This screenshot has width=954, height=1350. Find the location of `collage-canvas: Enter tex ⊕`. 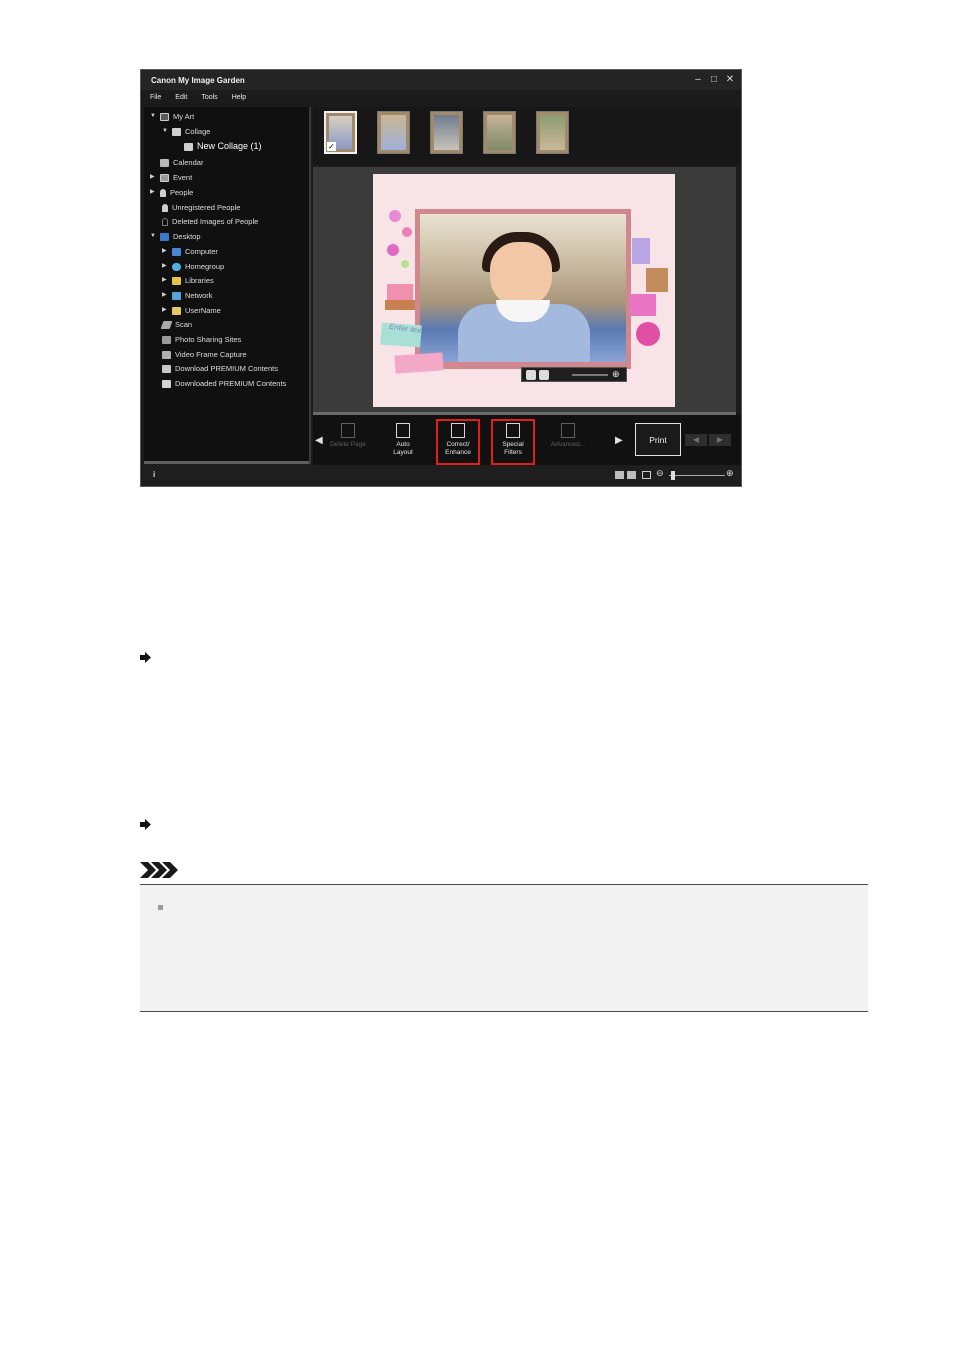

collage-canvas: Enter tex ⊕ is located at coordinates (524, 290).